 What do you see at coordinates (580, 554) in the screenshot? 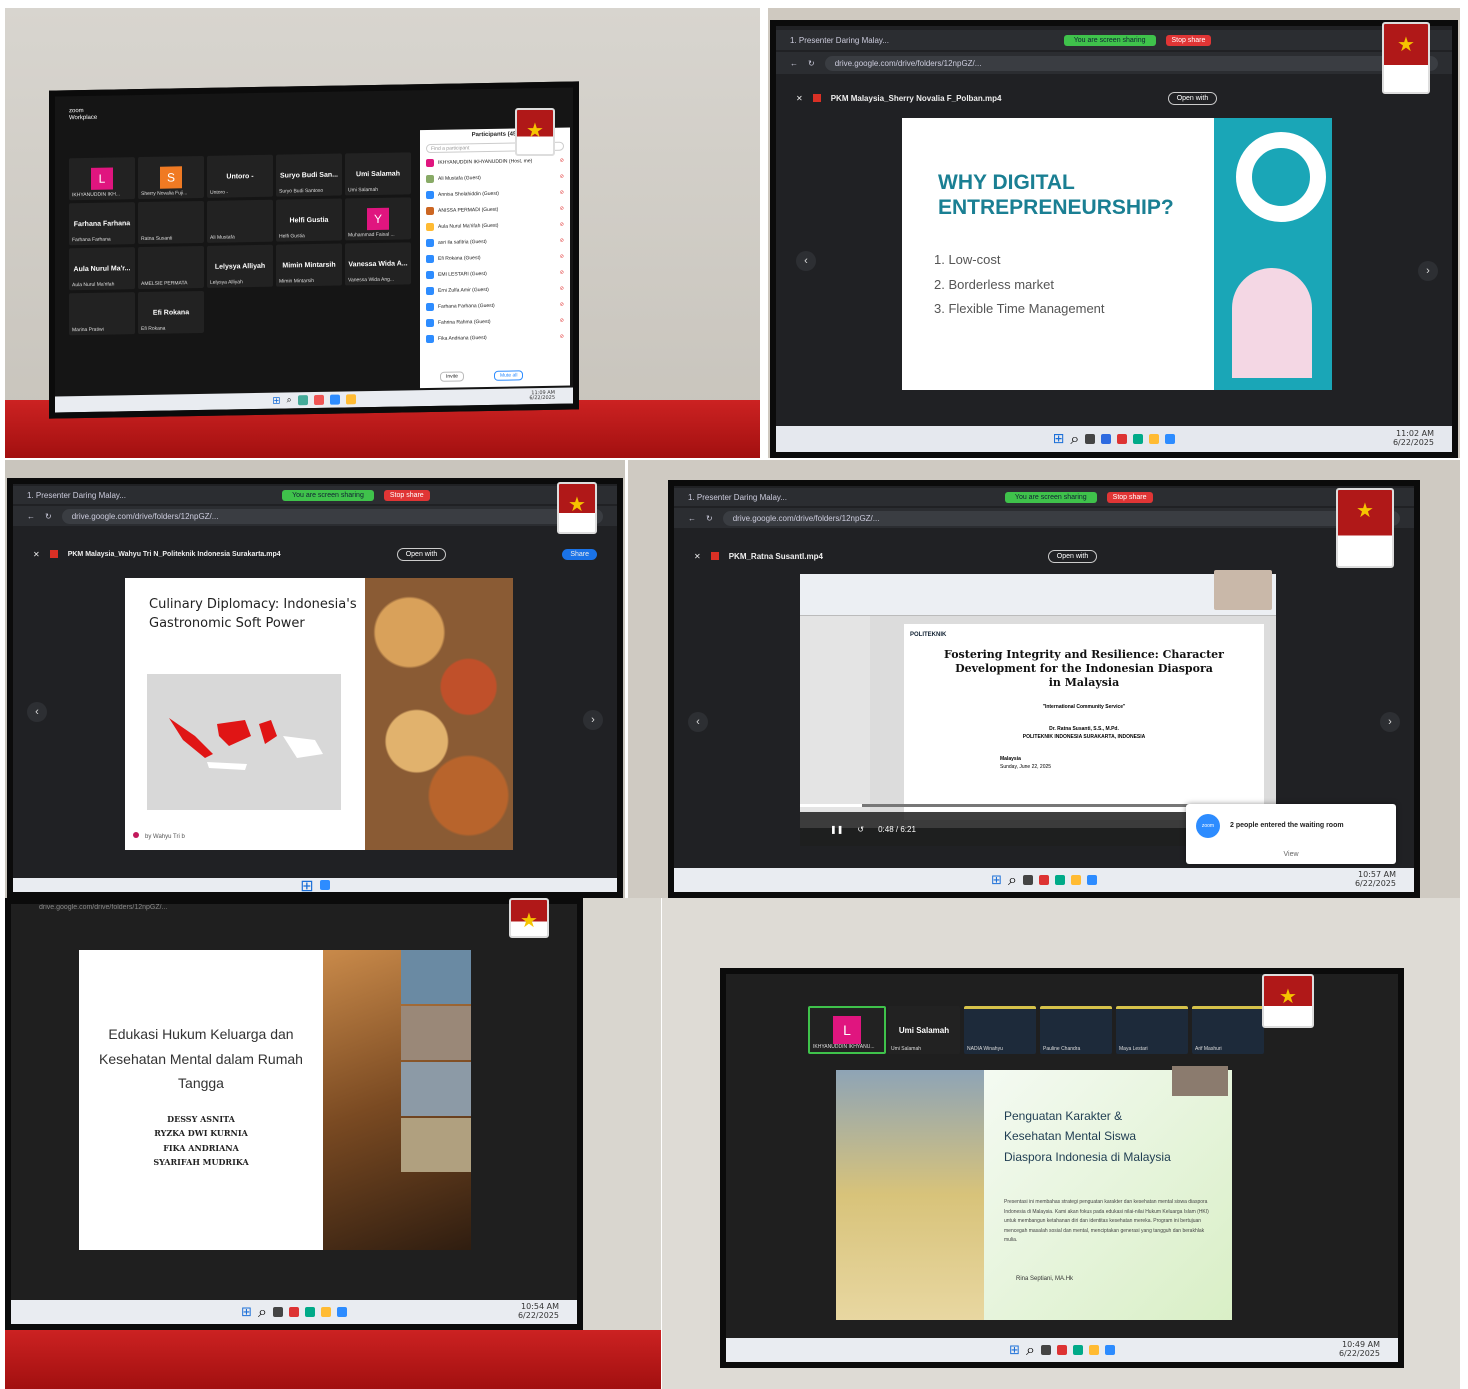
I see `share-button: Share` at bounding box center [580, 554].